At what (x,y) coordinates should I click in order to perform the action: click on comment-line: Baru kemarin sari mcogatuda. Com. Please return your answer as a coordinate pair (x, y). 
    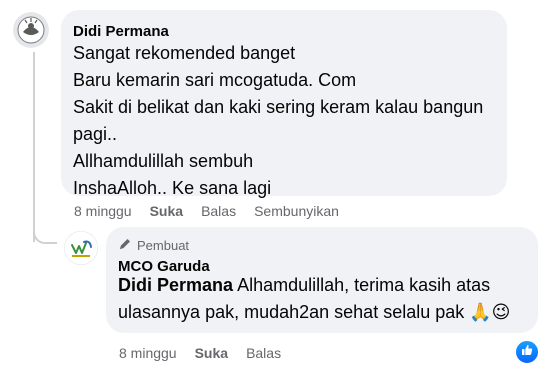
    Looking at the image, I should click on (215, 80).